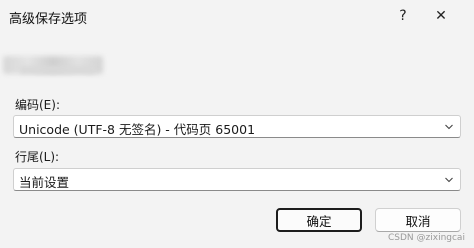 This screenshot has width=474, height=248. Describe the element at coordinates (37, 157) in the screenshot. I see `line-endings-label: 行尾(L):` at that location.